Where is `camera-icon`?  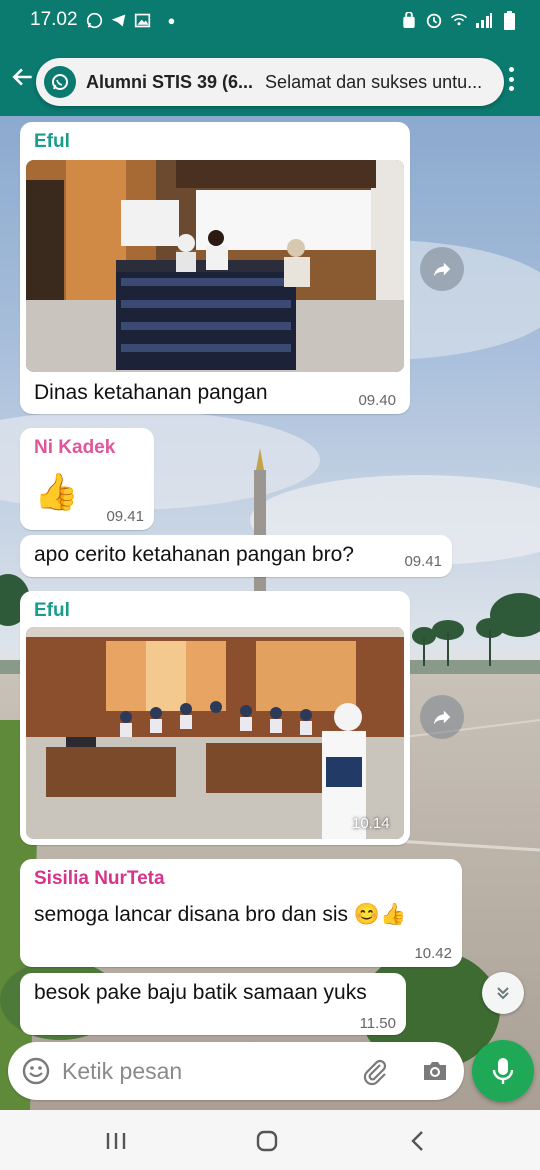
camera-icon is located at coordinates (435, 1071).